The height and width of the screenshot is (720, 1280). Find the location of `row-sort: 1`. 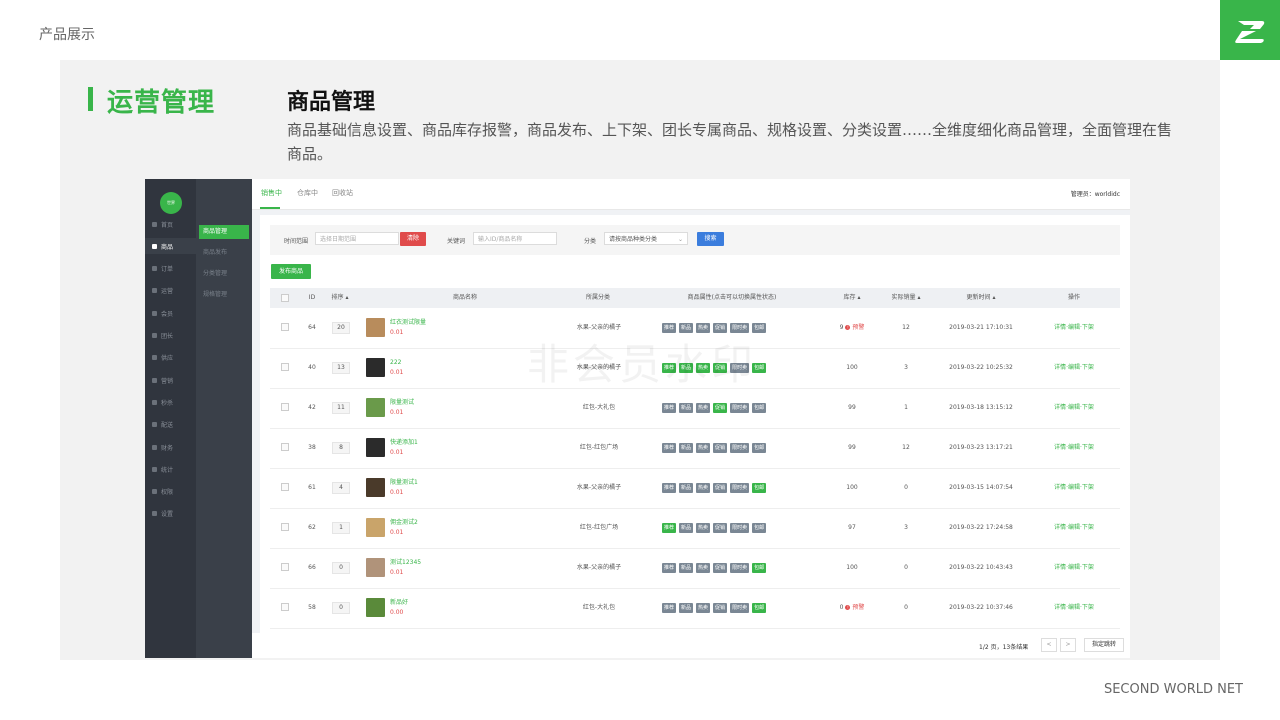

row-sort: 1 is located at coordinates (341, 528).